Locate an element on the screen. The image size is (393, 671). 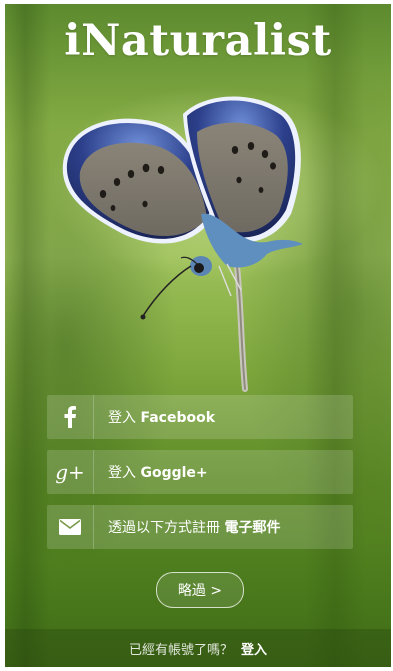
email-signup-button: 透過以下方式註冊 電子郵件 is located at coordinates (200, 527).